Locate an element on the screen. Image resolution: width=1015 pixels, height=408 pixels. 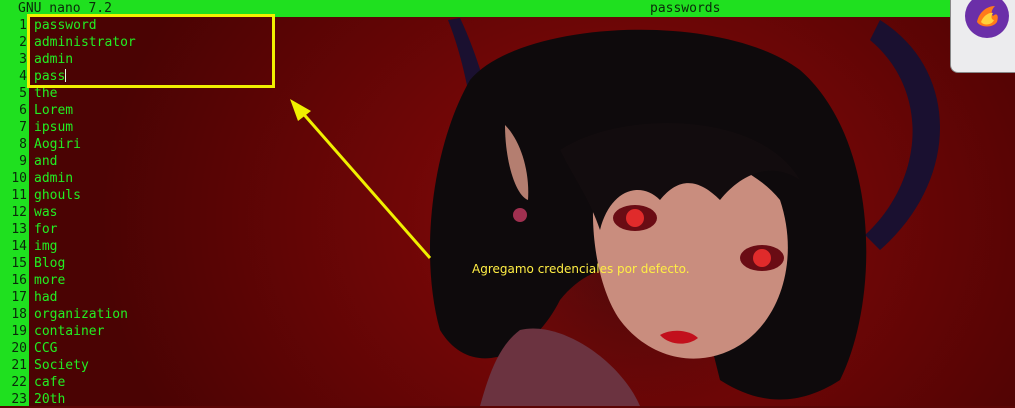
line-number: 8 is located at coordinates (23, 144).